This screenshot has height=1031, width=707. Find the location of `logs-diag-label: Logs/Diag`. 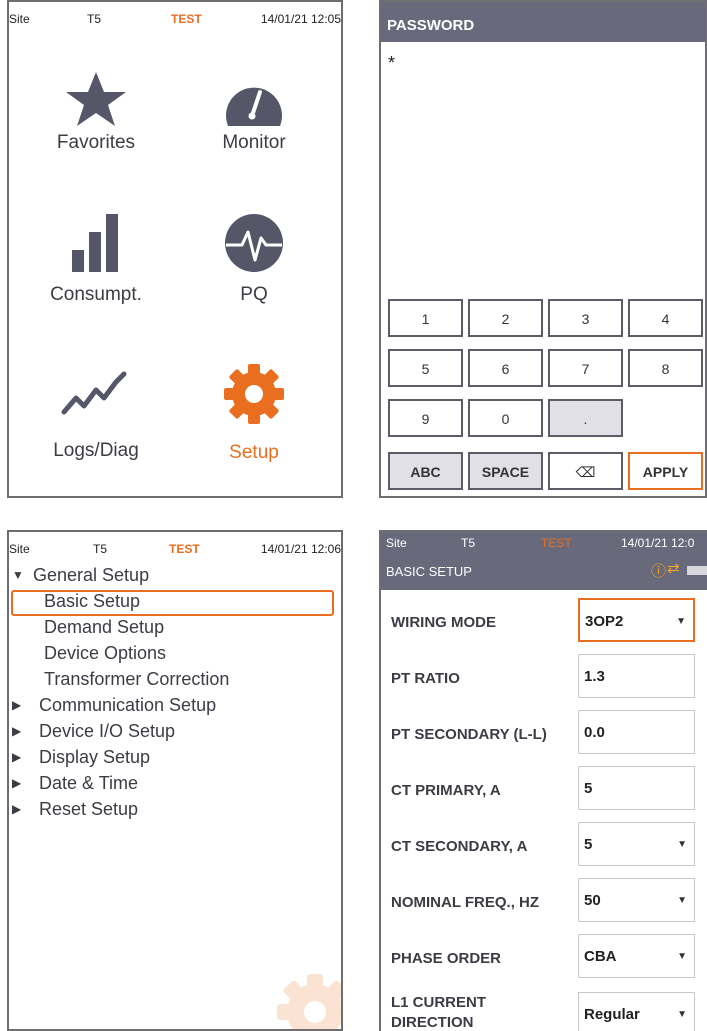

logs-diag-label: Logs/Diag is located at coordinates (96, 450).